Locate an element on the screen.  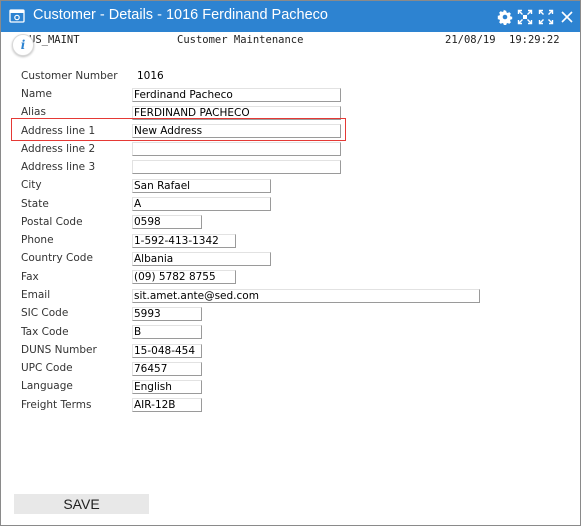
state-field: A is located at coordinates (201, 204).